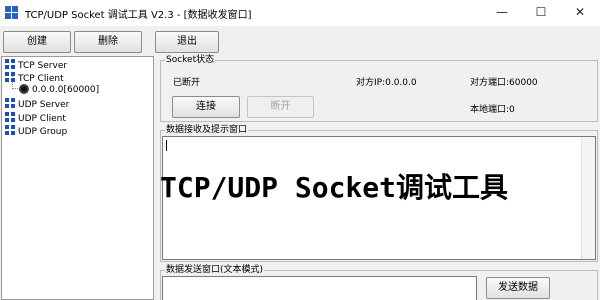 This screenshot has height=300, width=600. What do you see at coordinates (580, 12) in the screenshot?
I see `close-button: ✕` at bounding box center [580, 12].